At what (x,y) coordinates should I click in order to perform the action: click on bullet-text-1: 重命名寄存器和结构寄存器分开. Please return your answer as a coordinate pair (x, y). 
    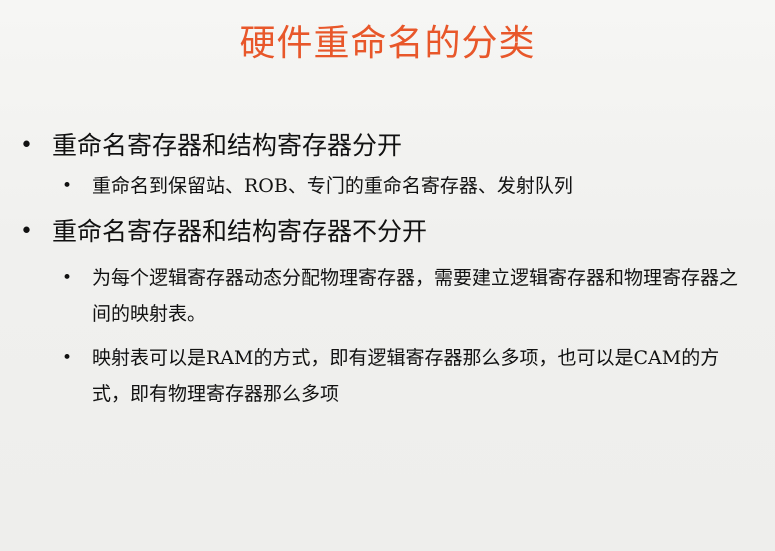
    Looking at the image, I should click on (227, 145).